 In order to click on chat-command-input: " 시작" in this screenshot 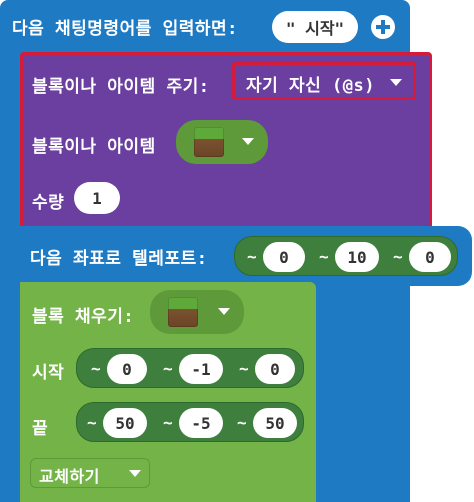, I will do `click(315, 27)`.